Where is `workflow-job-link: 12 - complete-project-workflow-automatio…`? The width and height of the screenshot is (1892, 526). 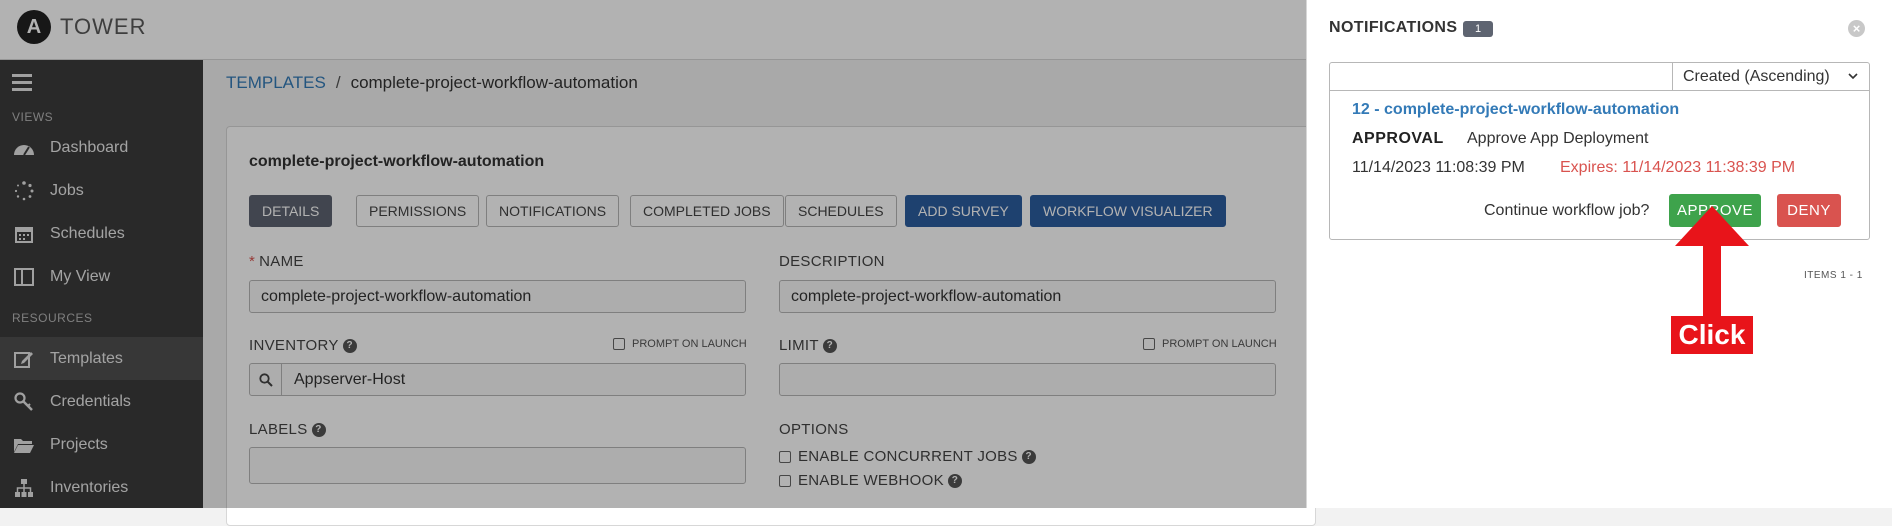
workflow-job-link: 12 - complete-project-workflow-automatio… is located at coordinates (1515, 110).